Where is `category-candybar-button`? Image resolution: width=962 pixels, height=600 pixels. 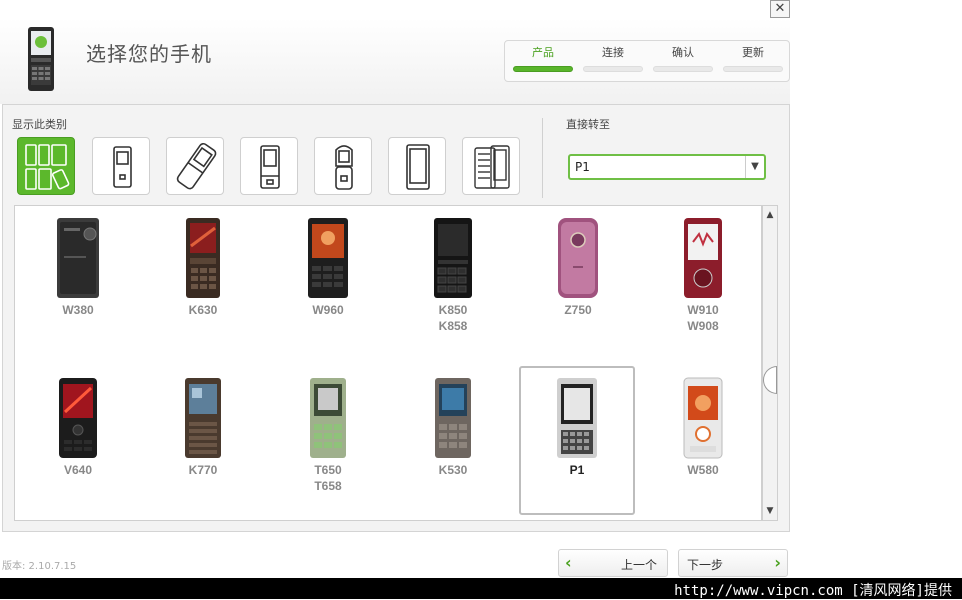 category-candybar-button is located at coordinates (121, 166).